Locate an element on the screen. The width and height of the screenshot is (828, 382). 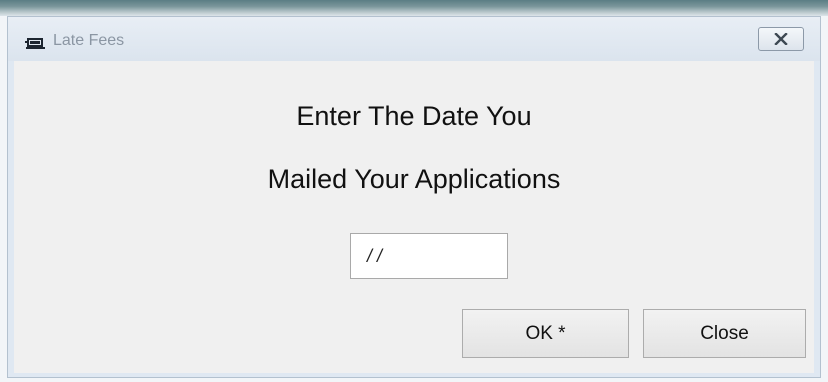
desktop-background is located at coordinates (414, 8).